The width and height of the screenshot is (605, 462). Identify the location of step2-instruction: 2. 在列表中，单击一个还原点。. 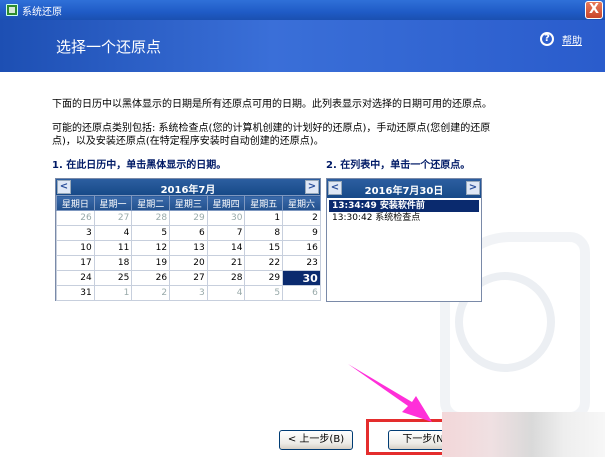
(398, 165).